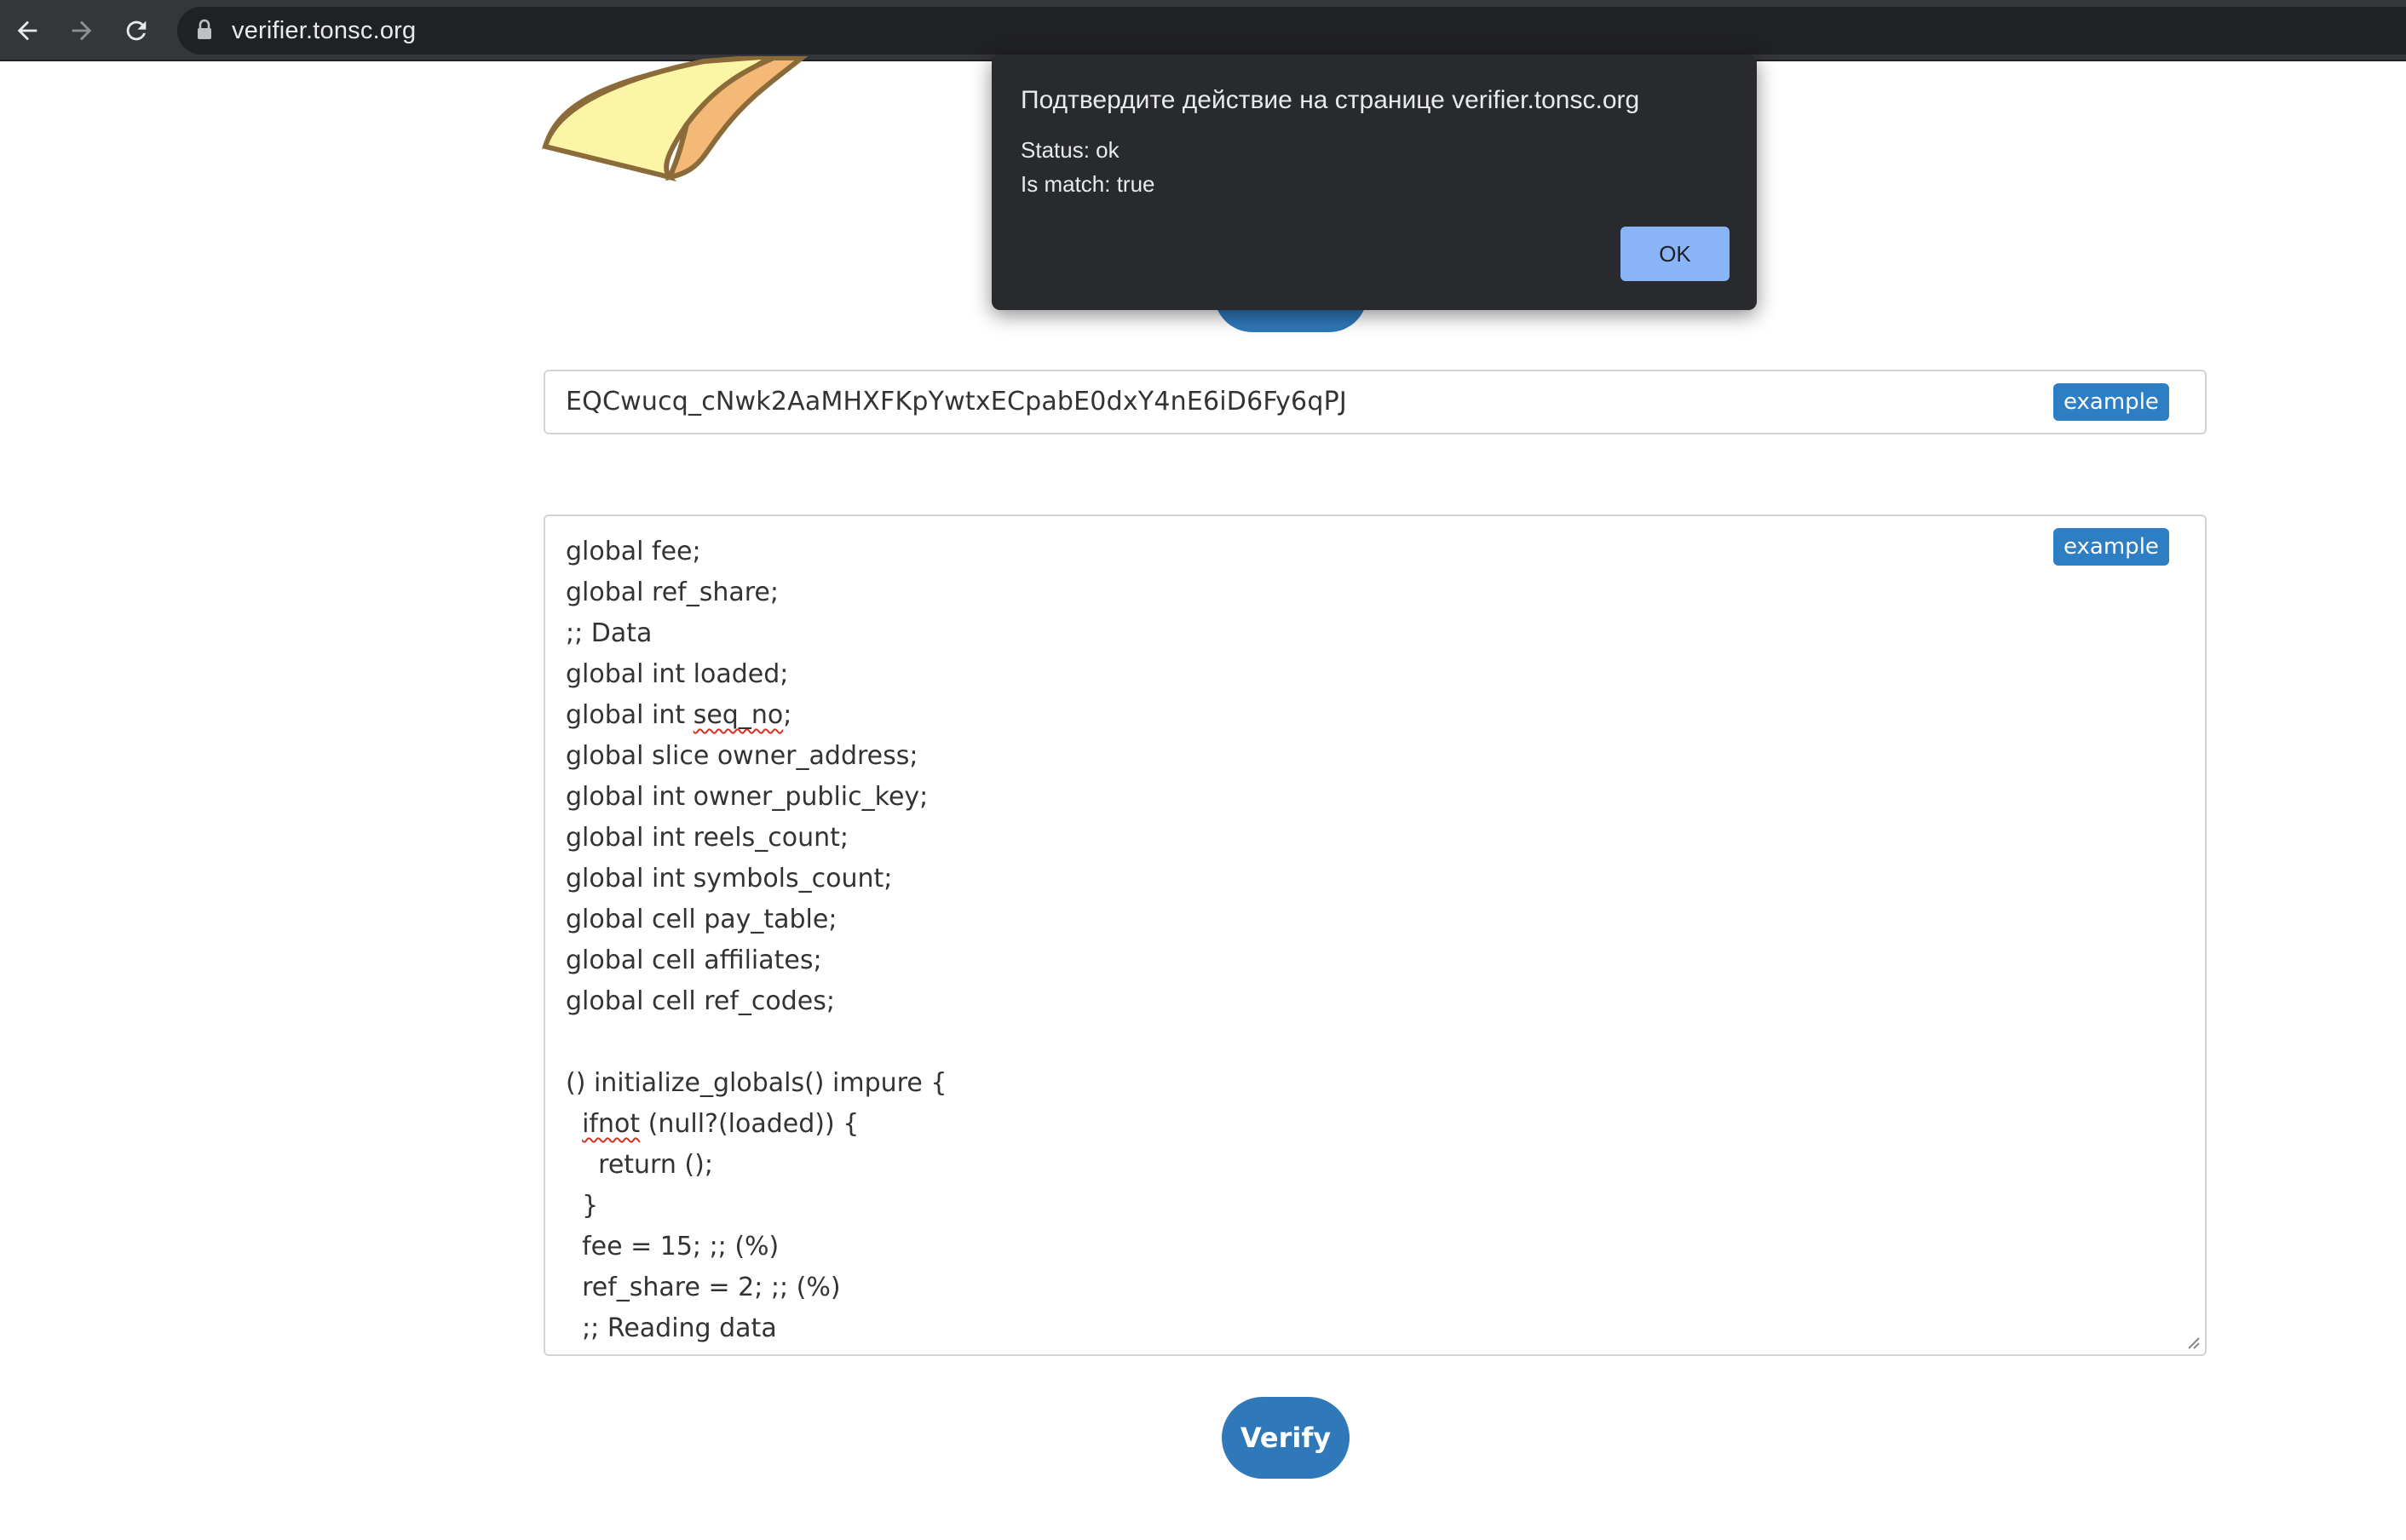 This screenshot has width=2406, height=1540. I want to click on arrow-right-icon, so click(82, 30).